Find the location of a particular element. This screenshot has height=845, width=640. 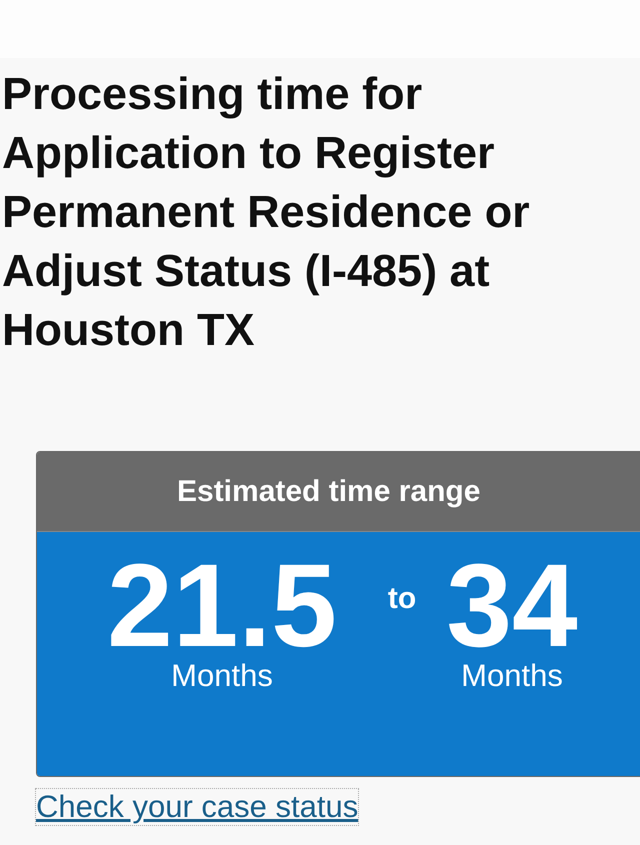

card-header: Estimated time range is located at coordinates (338, 491).